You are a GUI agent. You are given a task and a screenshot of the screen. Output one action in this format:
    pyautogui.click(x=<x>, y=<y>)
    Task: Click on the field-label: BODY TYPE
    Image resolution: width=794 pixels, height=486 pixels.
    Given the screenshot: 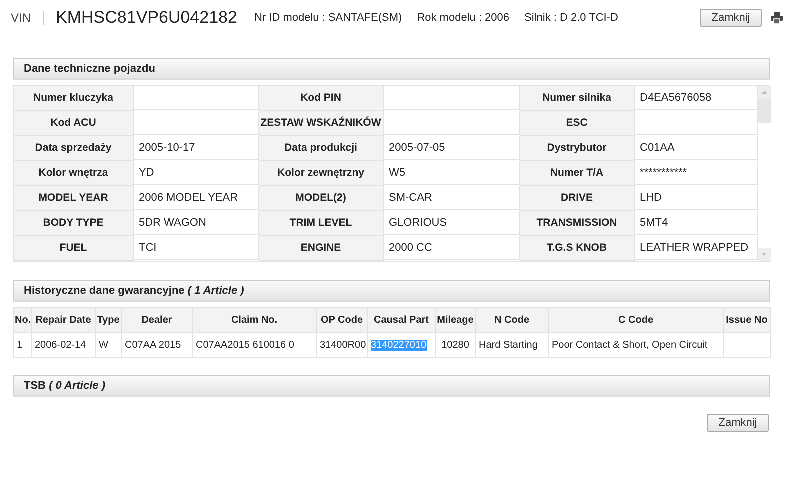 What is the action you would take?
    pyautogui.click(x=74, y=223)
    